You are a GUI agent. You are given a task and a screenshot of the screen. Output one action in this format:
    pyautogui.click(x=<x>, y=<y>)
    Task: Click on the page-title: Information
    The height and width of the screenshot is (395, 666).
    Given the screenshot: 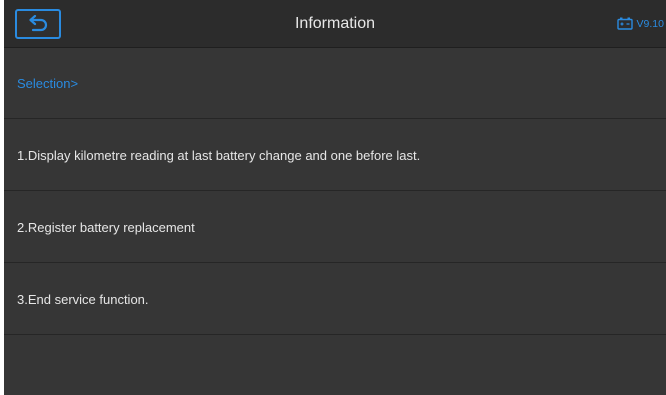 What is the action you would take?
    pyautogui.click(x=335, y=23)
    